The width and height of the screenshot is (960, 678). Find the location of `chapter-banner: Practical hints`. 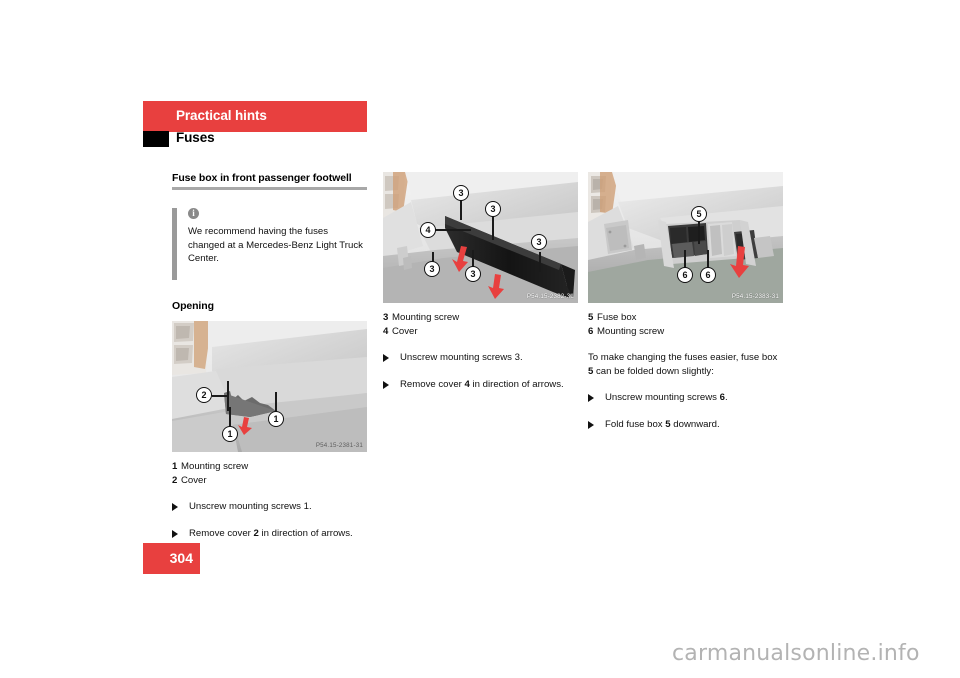

chapter-banner: Practical hints is located at coordinates (255, 116).